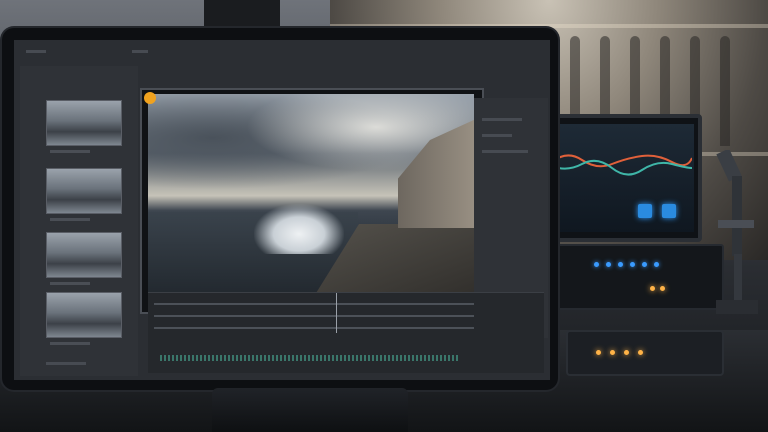 The image size is (768, 432). I want to click on secondary-monitor, so click(620, 178).